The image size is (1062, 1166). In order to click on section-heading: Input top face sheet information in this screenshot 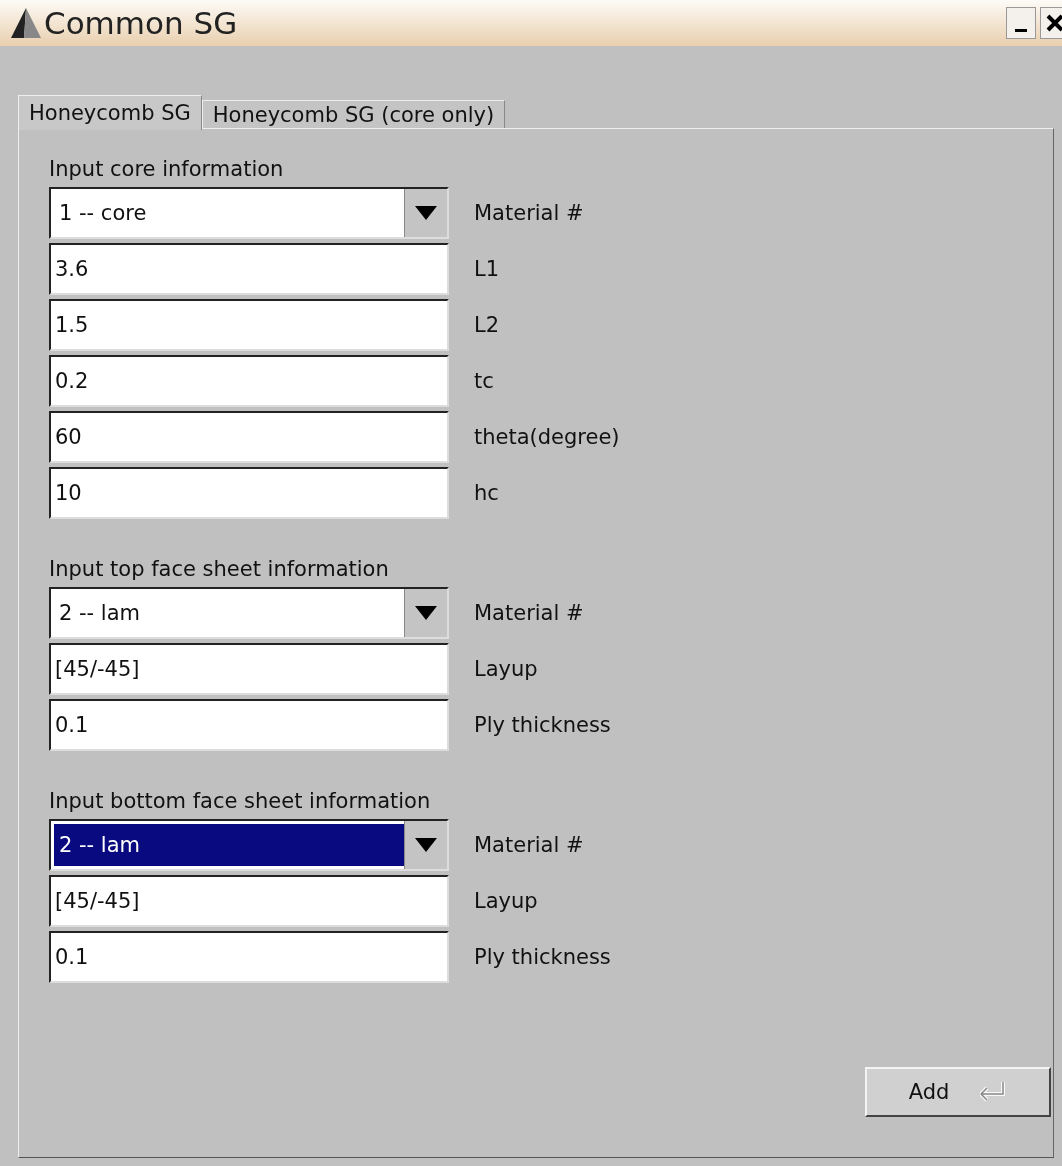, I will do `click(219, 569)`.